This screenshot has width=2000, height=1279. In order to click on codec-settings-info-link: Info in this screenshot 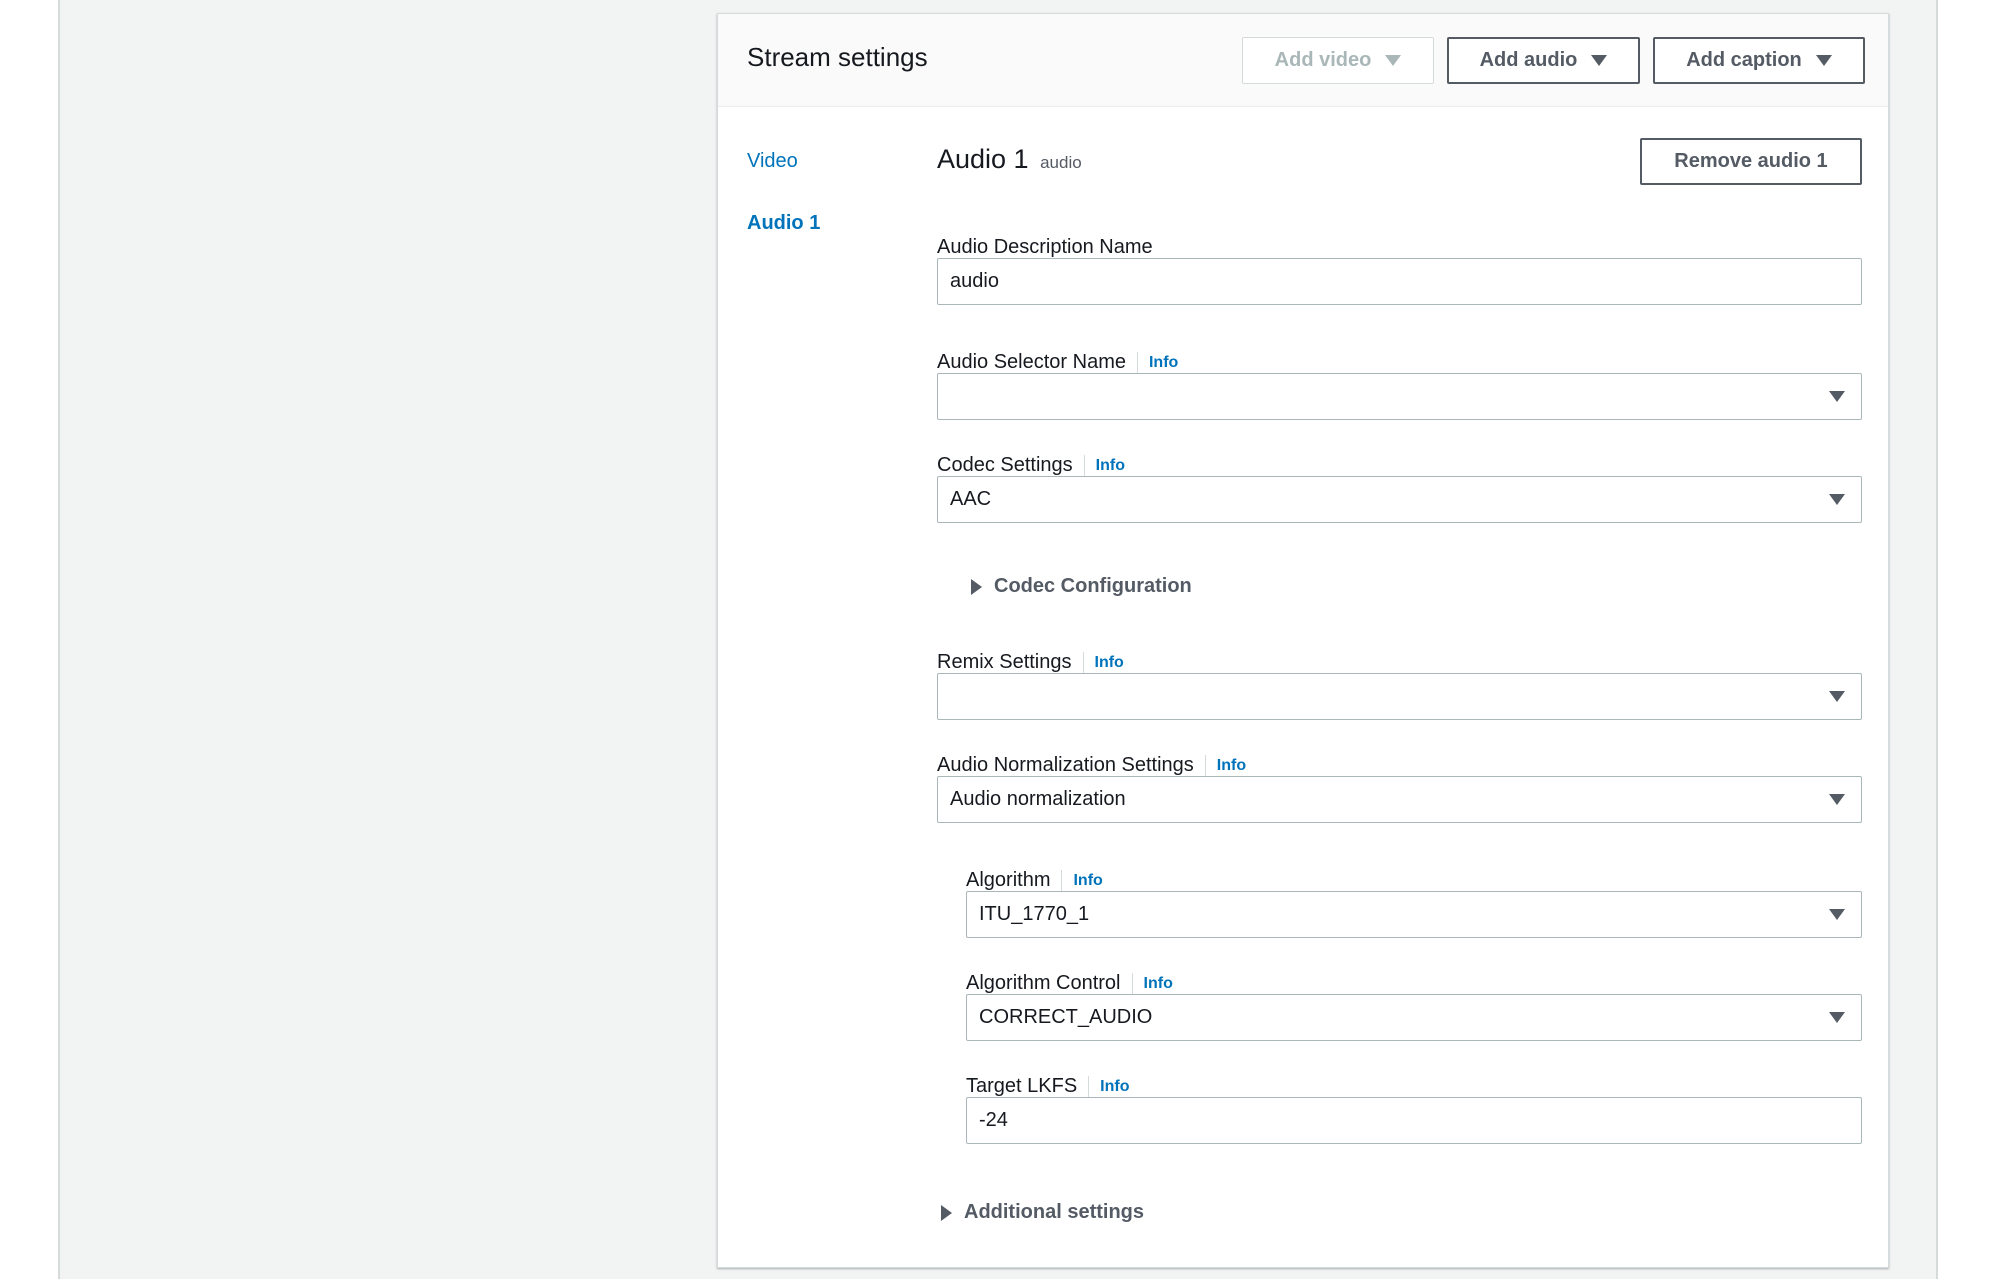, I will do `click(1104, 465)`.